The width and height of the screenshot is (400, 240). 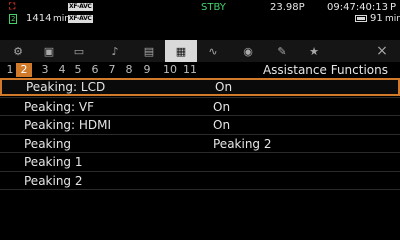 I want to click on remaining-time: 1414, so click(x=39, y=18).